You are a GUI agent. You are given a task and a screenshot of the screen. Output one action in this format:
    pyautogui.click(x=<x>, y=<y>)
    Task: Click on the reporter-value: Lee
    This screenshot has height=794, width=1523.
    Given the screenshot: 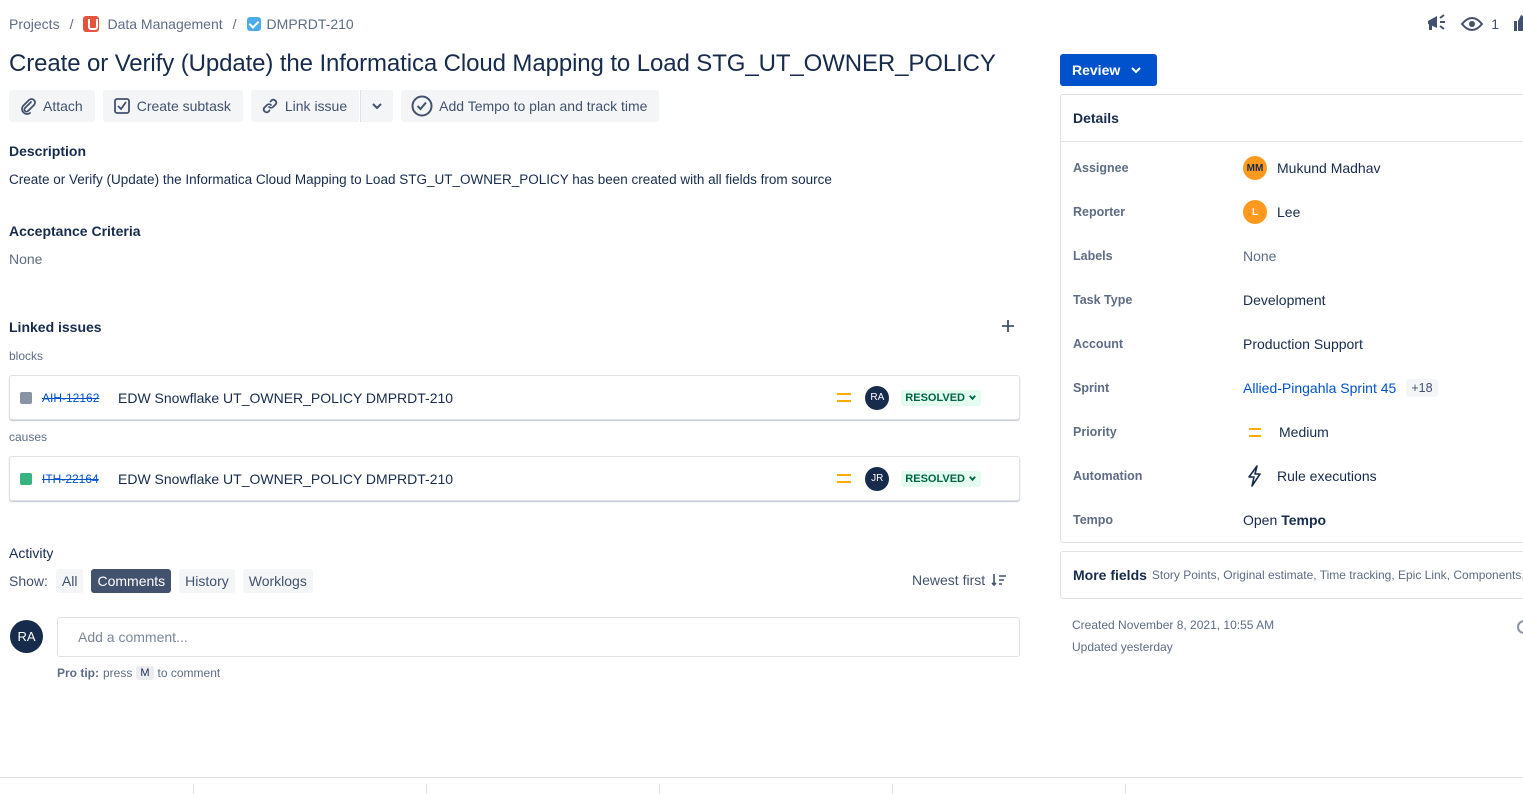 What is the action you would take?
    pyautogui.click(x=1288, y=212)
    